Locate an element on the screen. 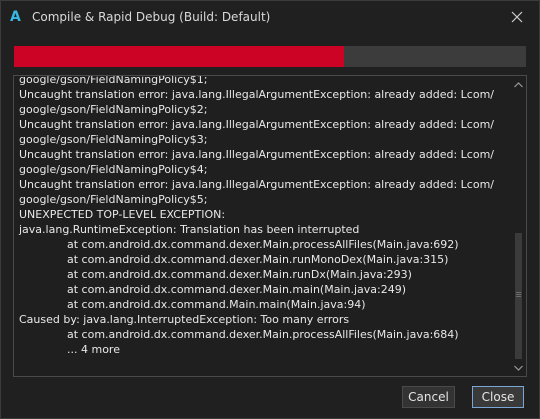 Image resolution: width=540 pixels, height=419 pixels. log-line: google/gson/FieldNamingPolicy$1; is located at coordinates (113, 80).